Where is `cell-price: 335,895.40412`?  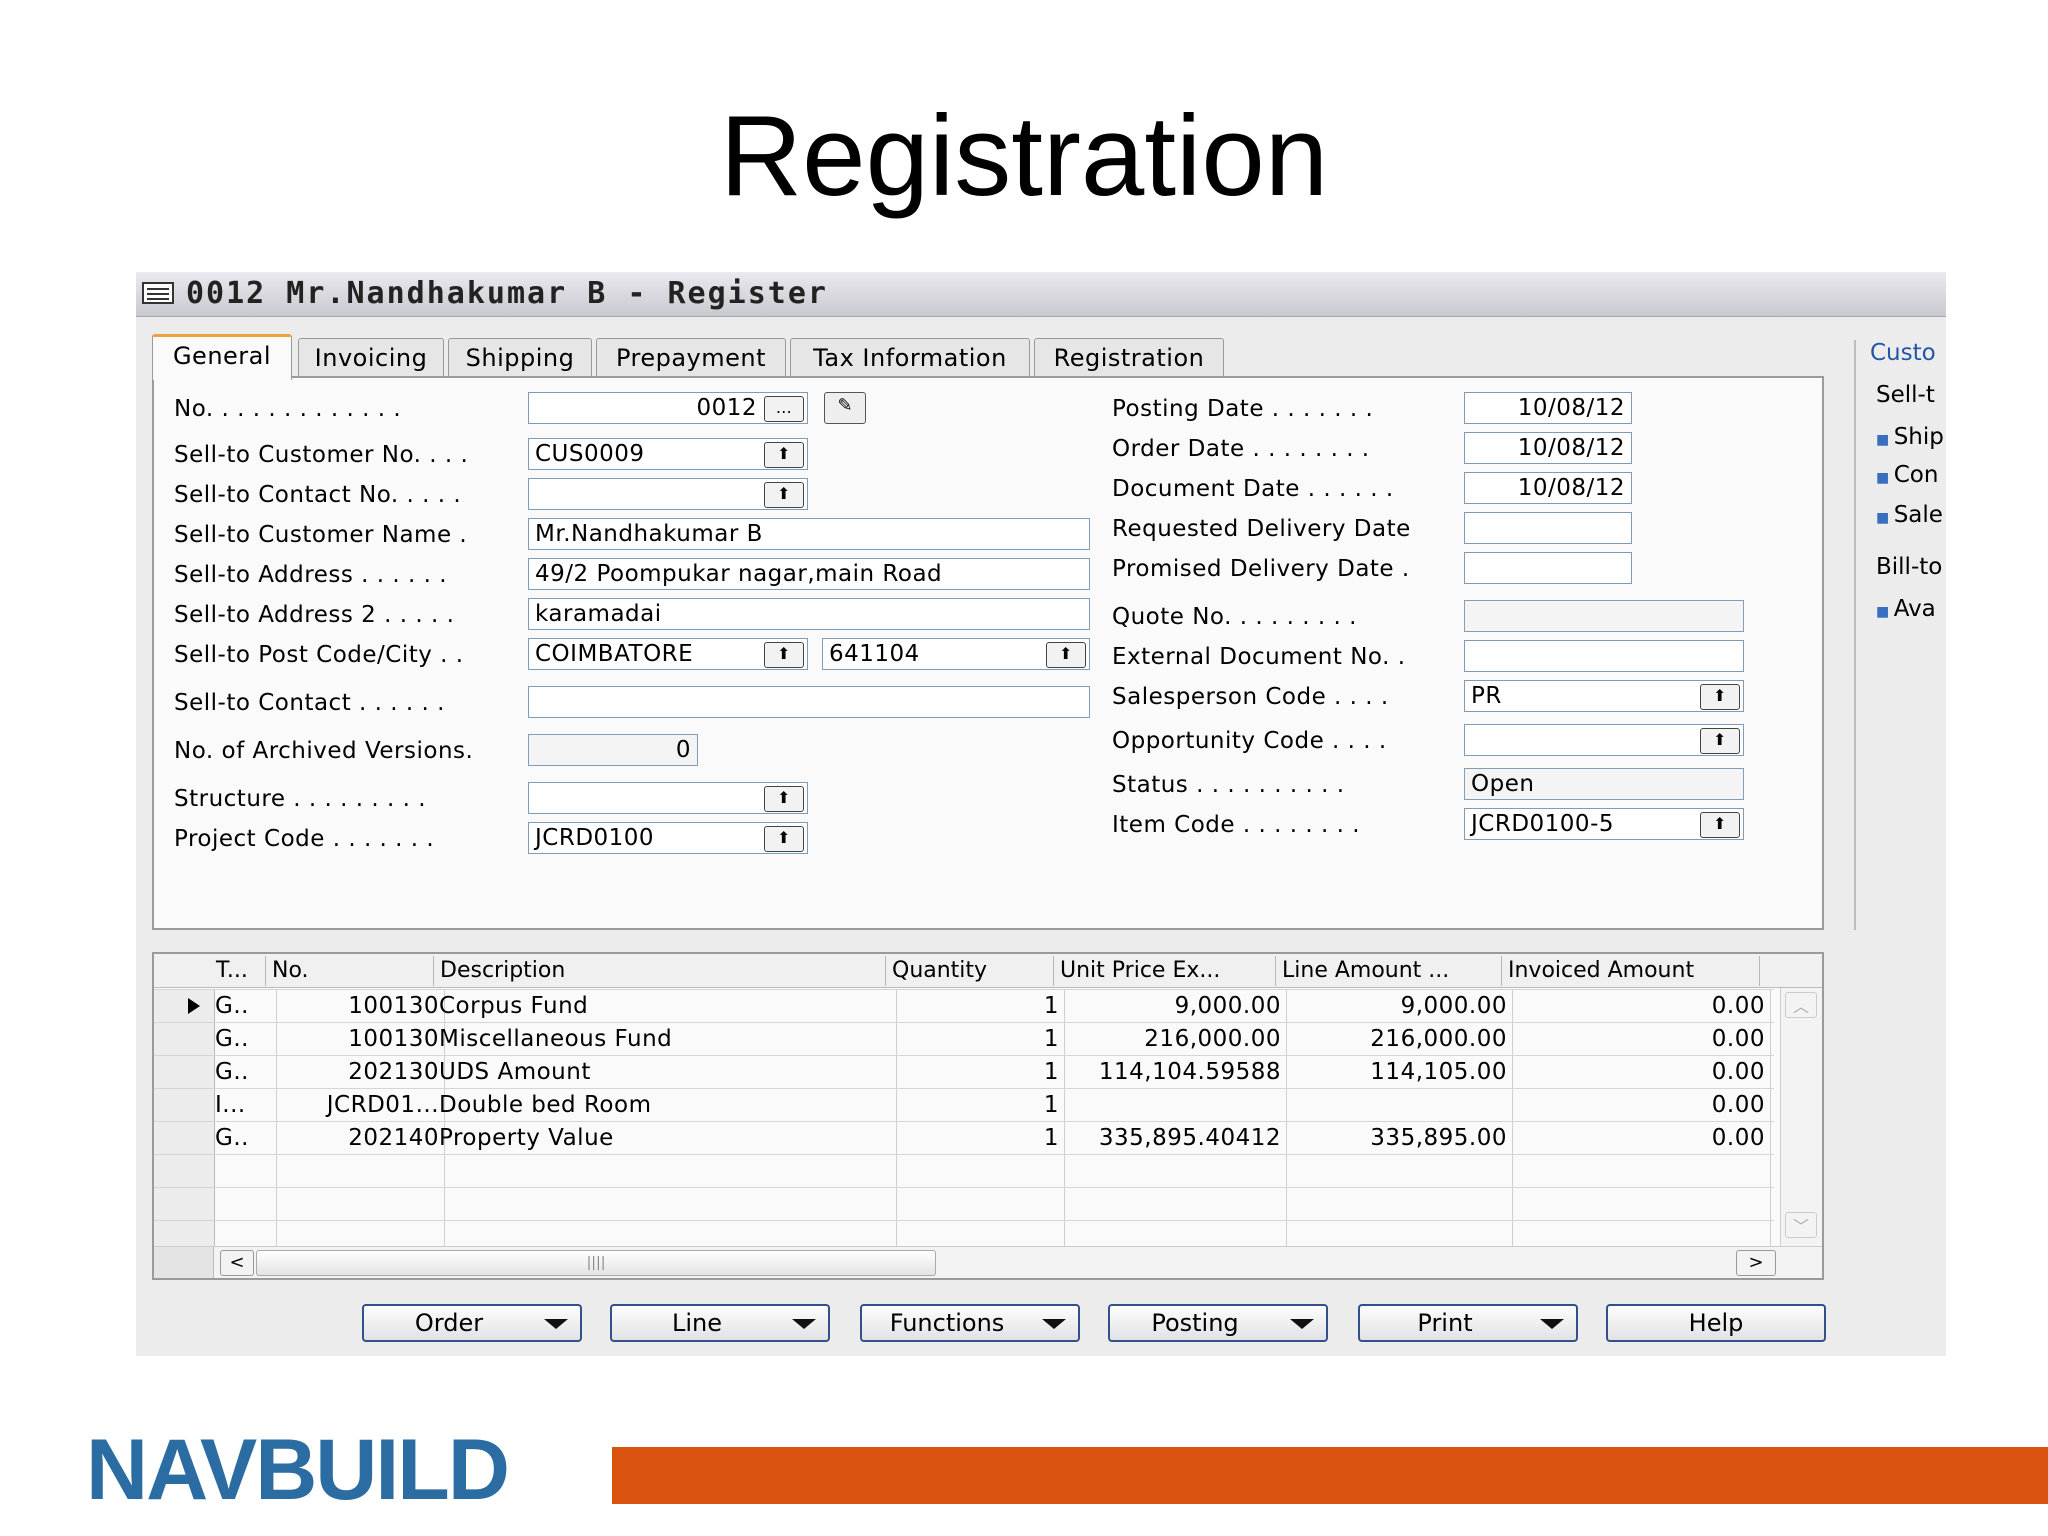 cell-price: 335,895.40412 is located at coordinates (1170, 1138).